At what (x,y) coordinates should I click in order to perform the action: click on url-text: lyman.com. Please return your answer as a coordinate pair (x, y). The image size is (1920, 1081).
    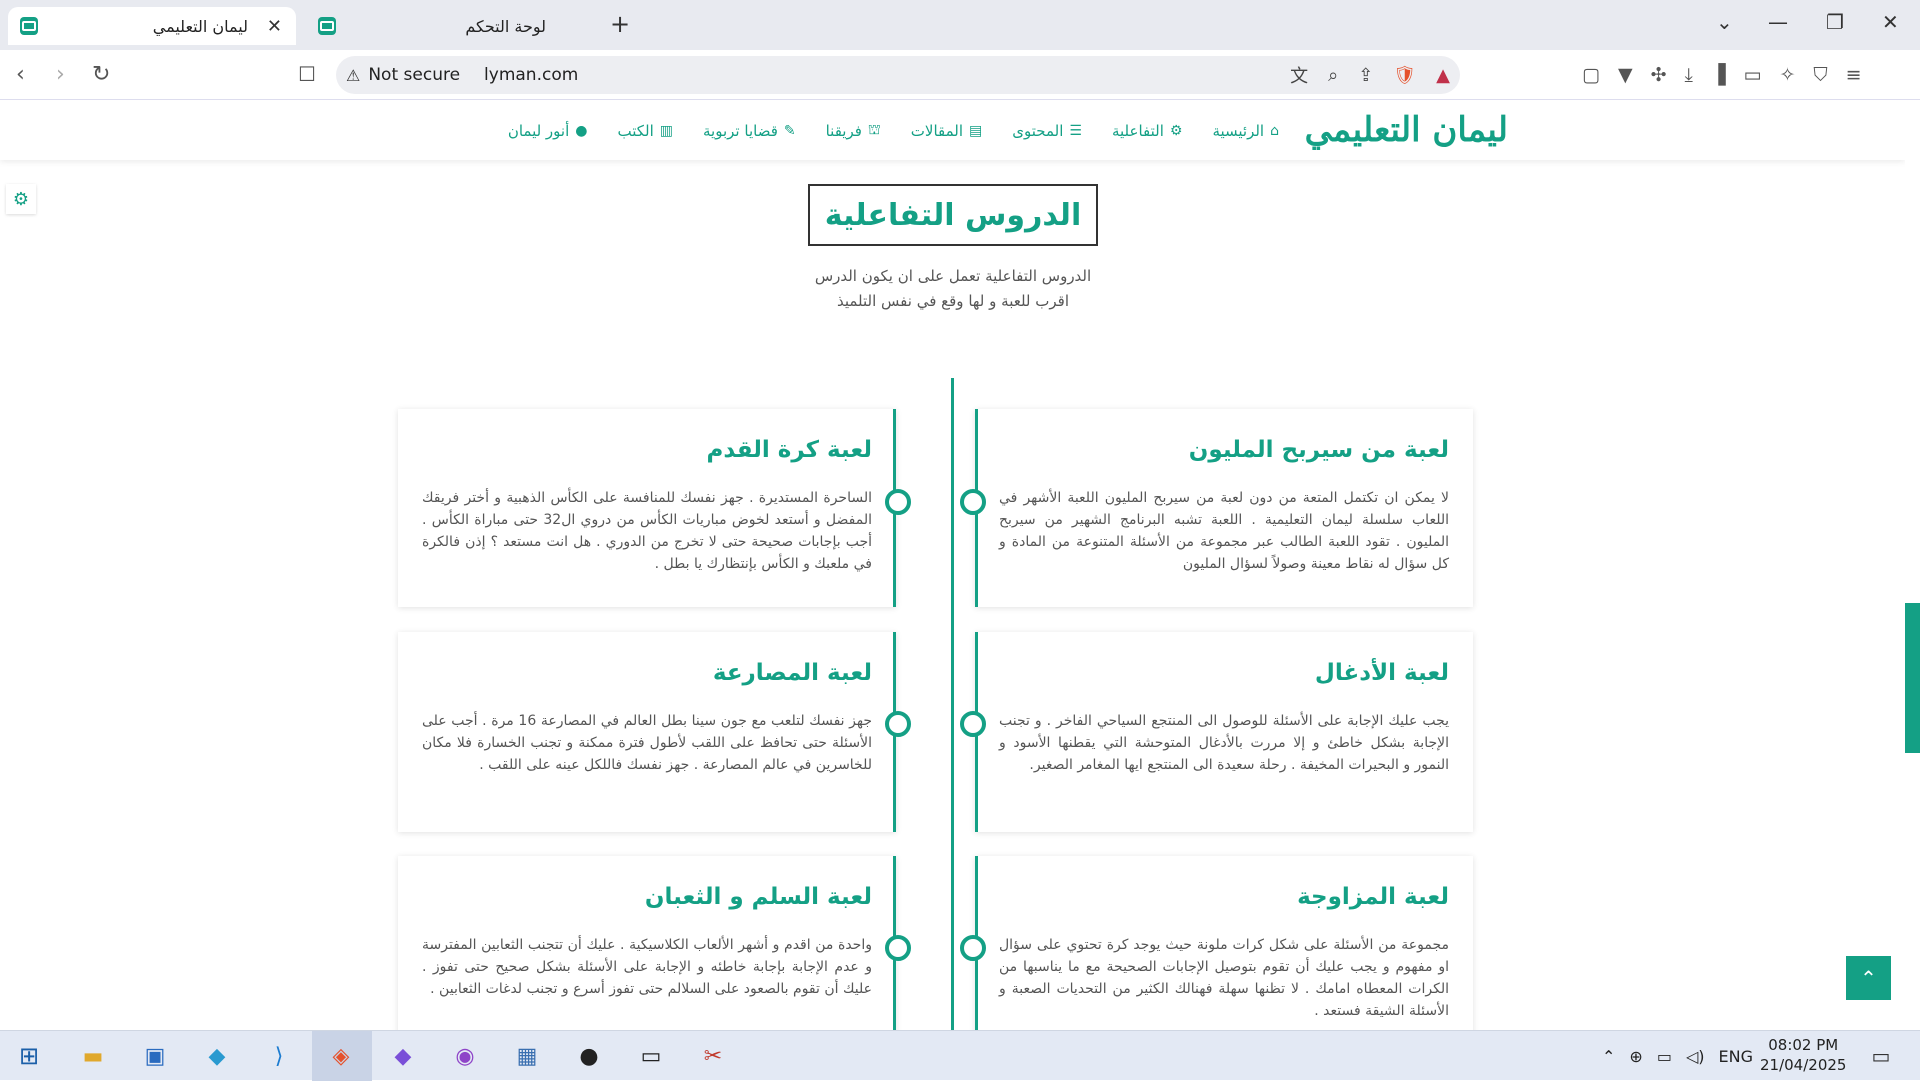
    Looking at the image, I should click on (531, 75).